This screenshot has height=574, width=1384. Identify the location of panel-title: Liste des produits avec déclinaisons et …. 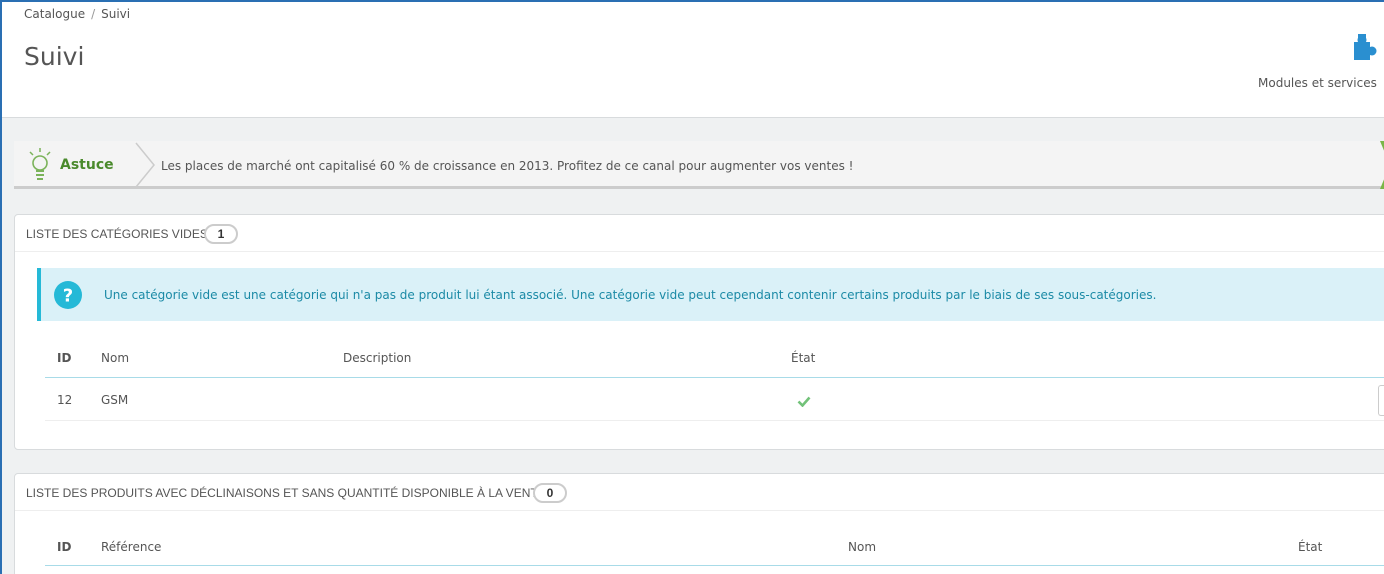
(286, 493).